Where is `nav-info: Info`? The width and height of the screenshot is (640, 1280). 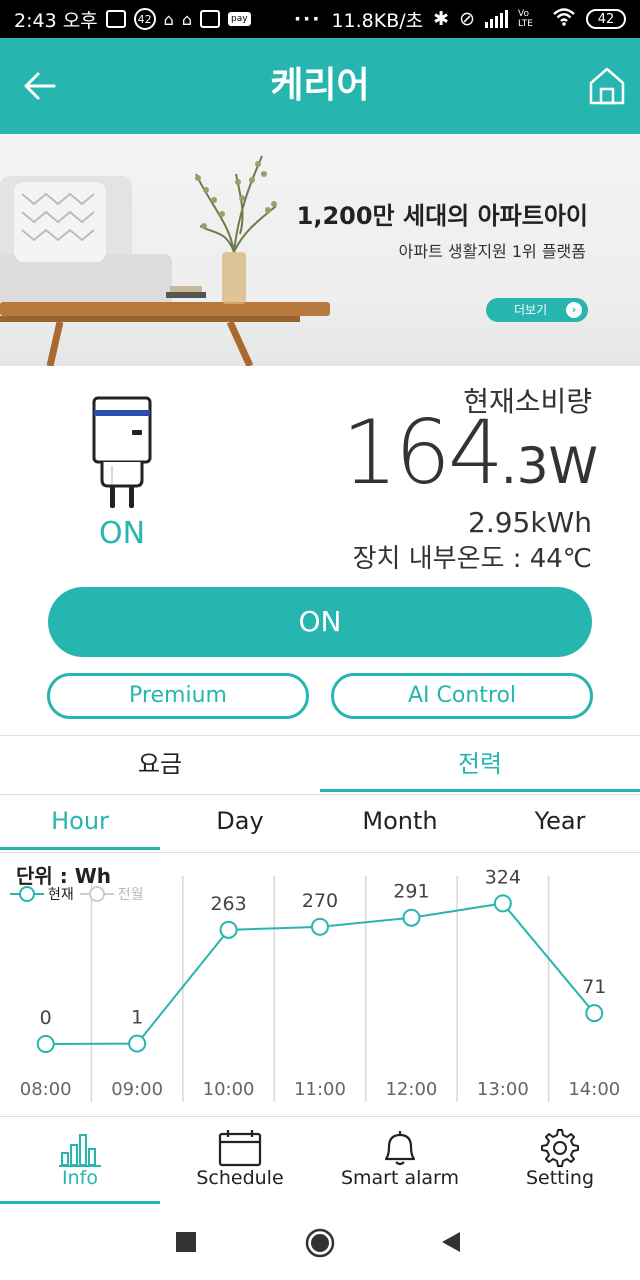
nav-info: Info is located at coordinates (80, 1160).